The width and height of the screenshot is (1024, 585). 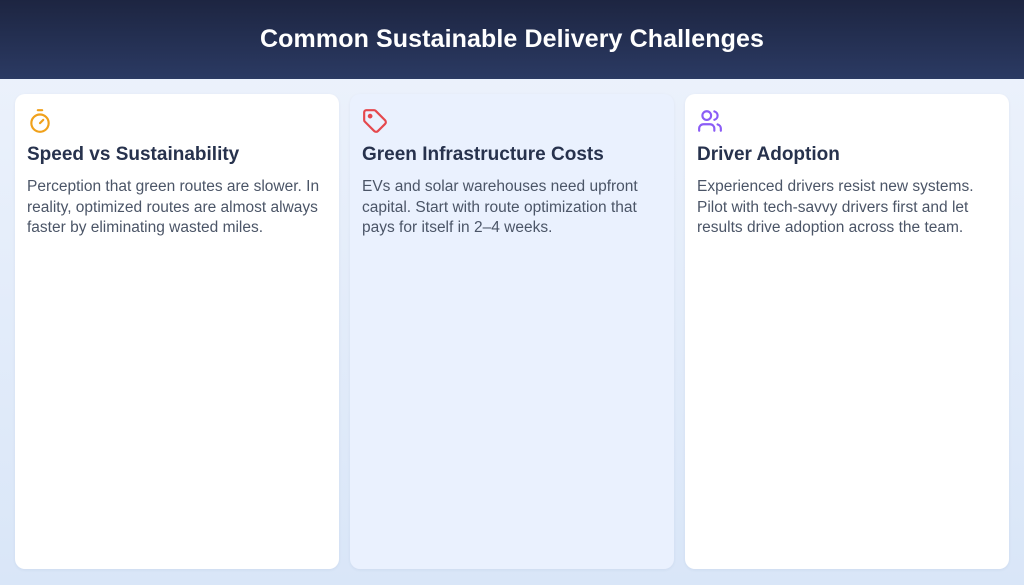 What do you see at coordinates (710, 121) in the screenshot?
I see `users-icon` at bounding box center [710, 121].